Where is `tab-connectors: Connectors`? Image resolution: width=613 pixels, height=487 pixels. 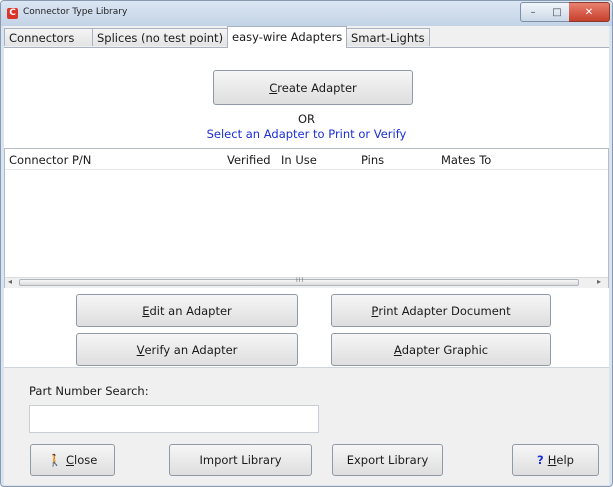 tab-connectors: Connectors is located at coordinates (48, 37).